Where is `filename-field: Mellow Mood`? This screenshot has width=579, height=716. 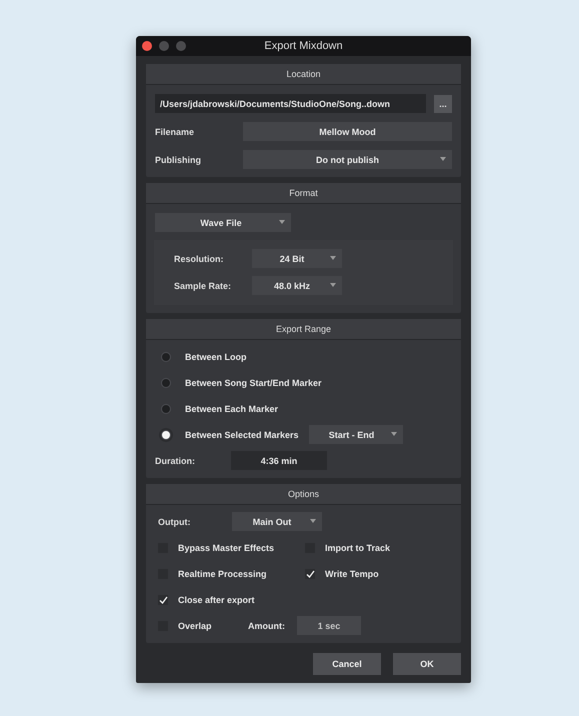 filename-field: Mellow Mood is located at coordinates (347, 131).